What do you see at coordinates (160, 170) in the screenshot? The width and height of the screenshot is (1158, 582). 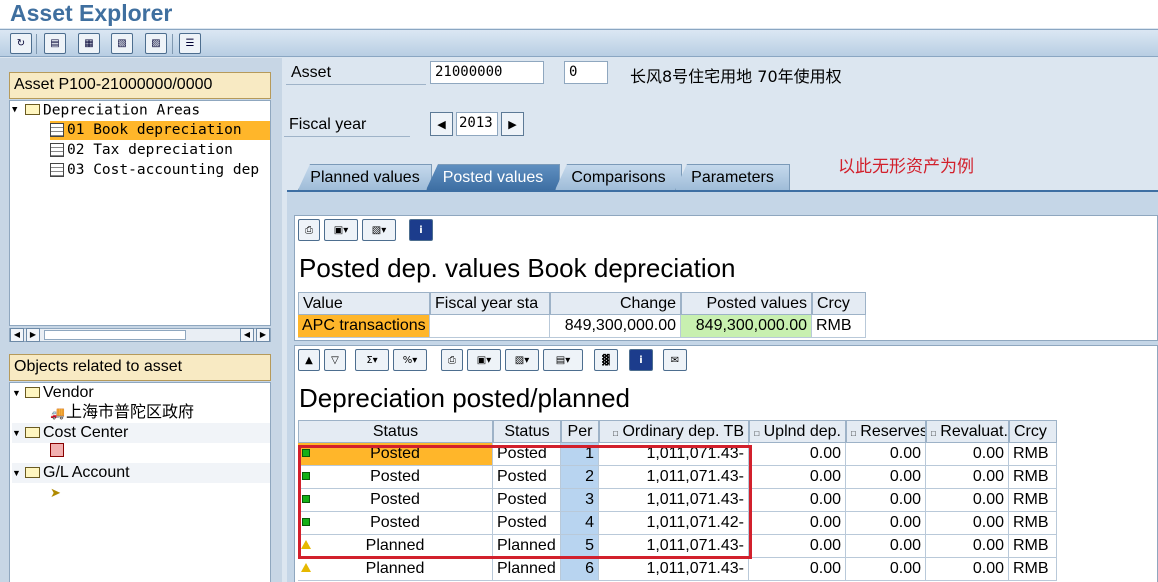 I see `tree-node-cost-accounting: 03 Cost-accounting dep` at bounding box center [160, 170].